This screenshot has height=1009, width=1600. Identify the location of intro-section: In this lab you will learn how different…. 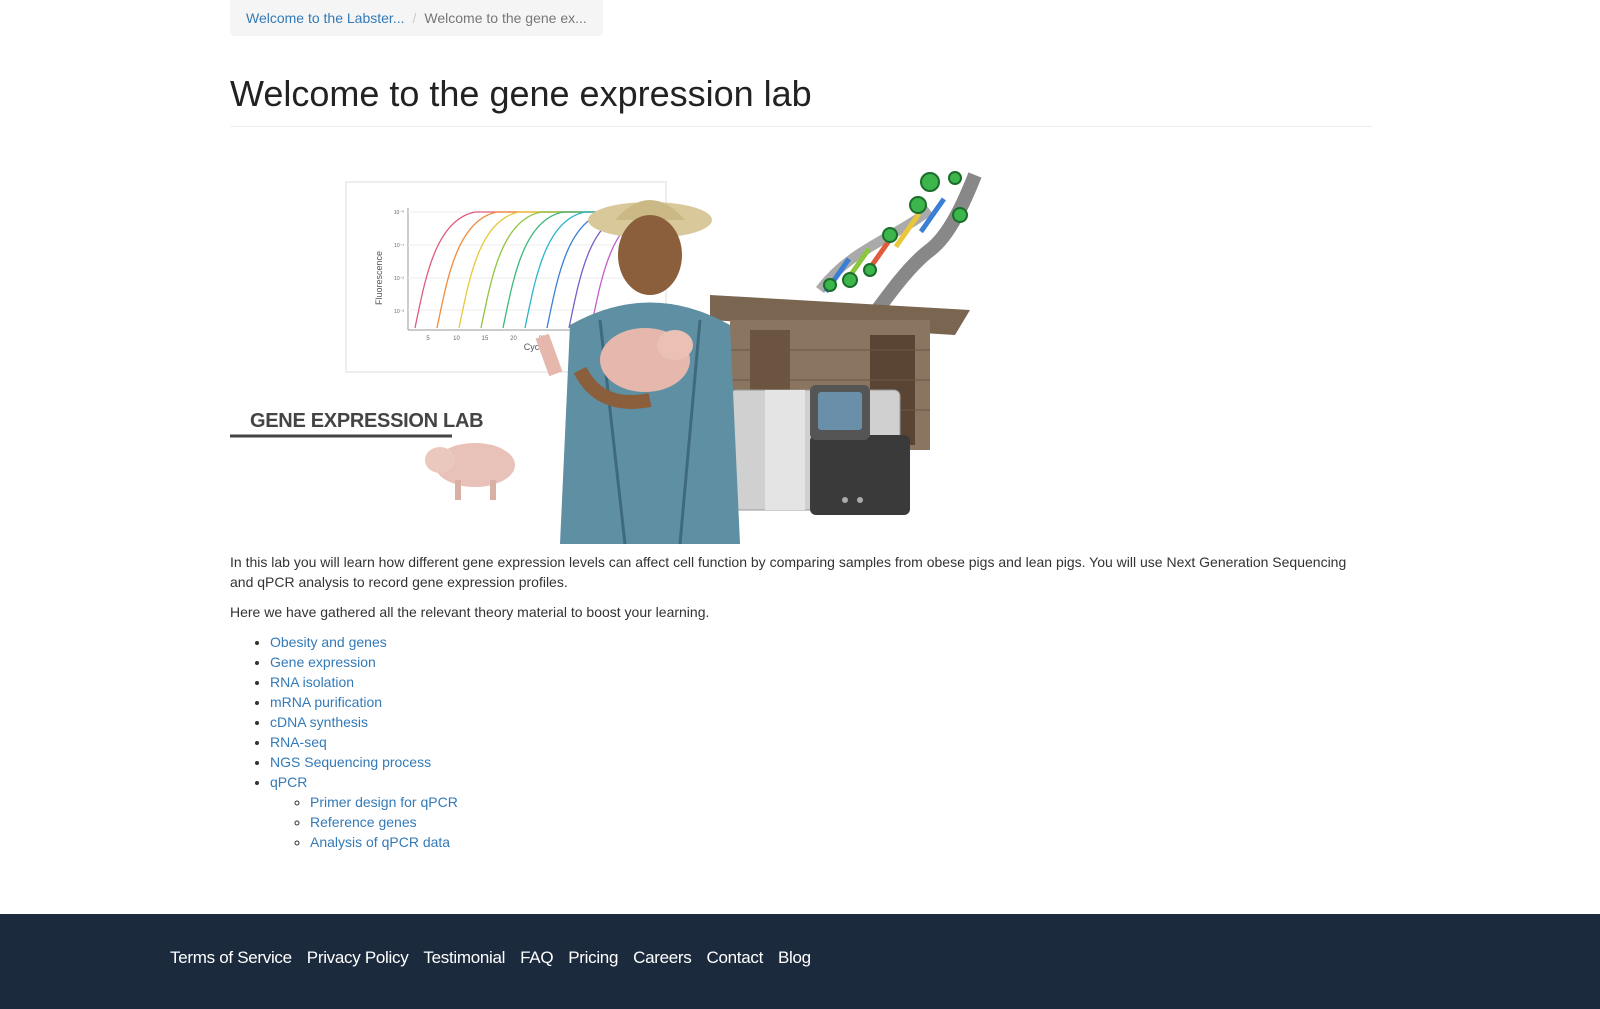
(801, 592).